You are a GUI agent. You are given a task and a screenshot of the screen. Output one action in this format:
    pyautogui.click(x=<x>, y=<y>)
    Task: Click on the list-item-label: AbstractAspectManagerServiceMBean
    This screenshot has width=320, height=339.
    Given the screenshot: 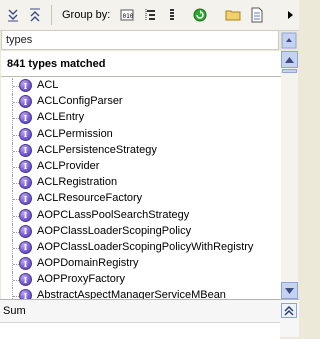 What is the action you would take?
    pyautogui.click(x=131, y=294)
    